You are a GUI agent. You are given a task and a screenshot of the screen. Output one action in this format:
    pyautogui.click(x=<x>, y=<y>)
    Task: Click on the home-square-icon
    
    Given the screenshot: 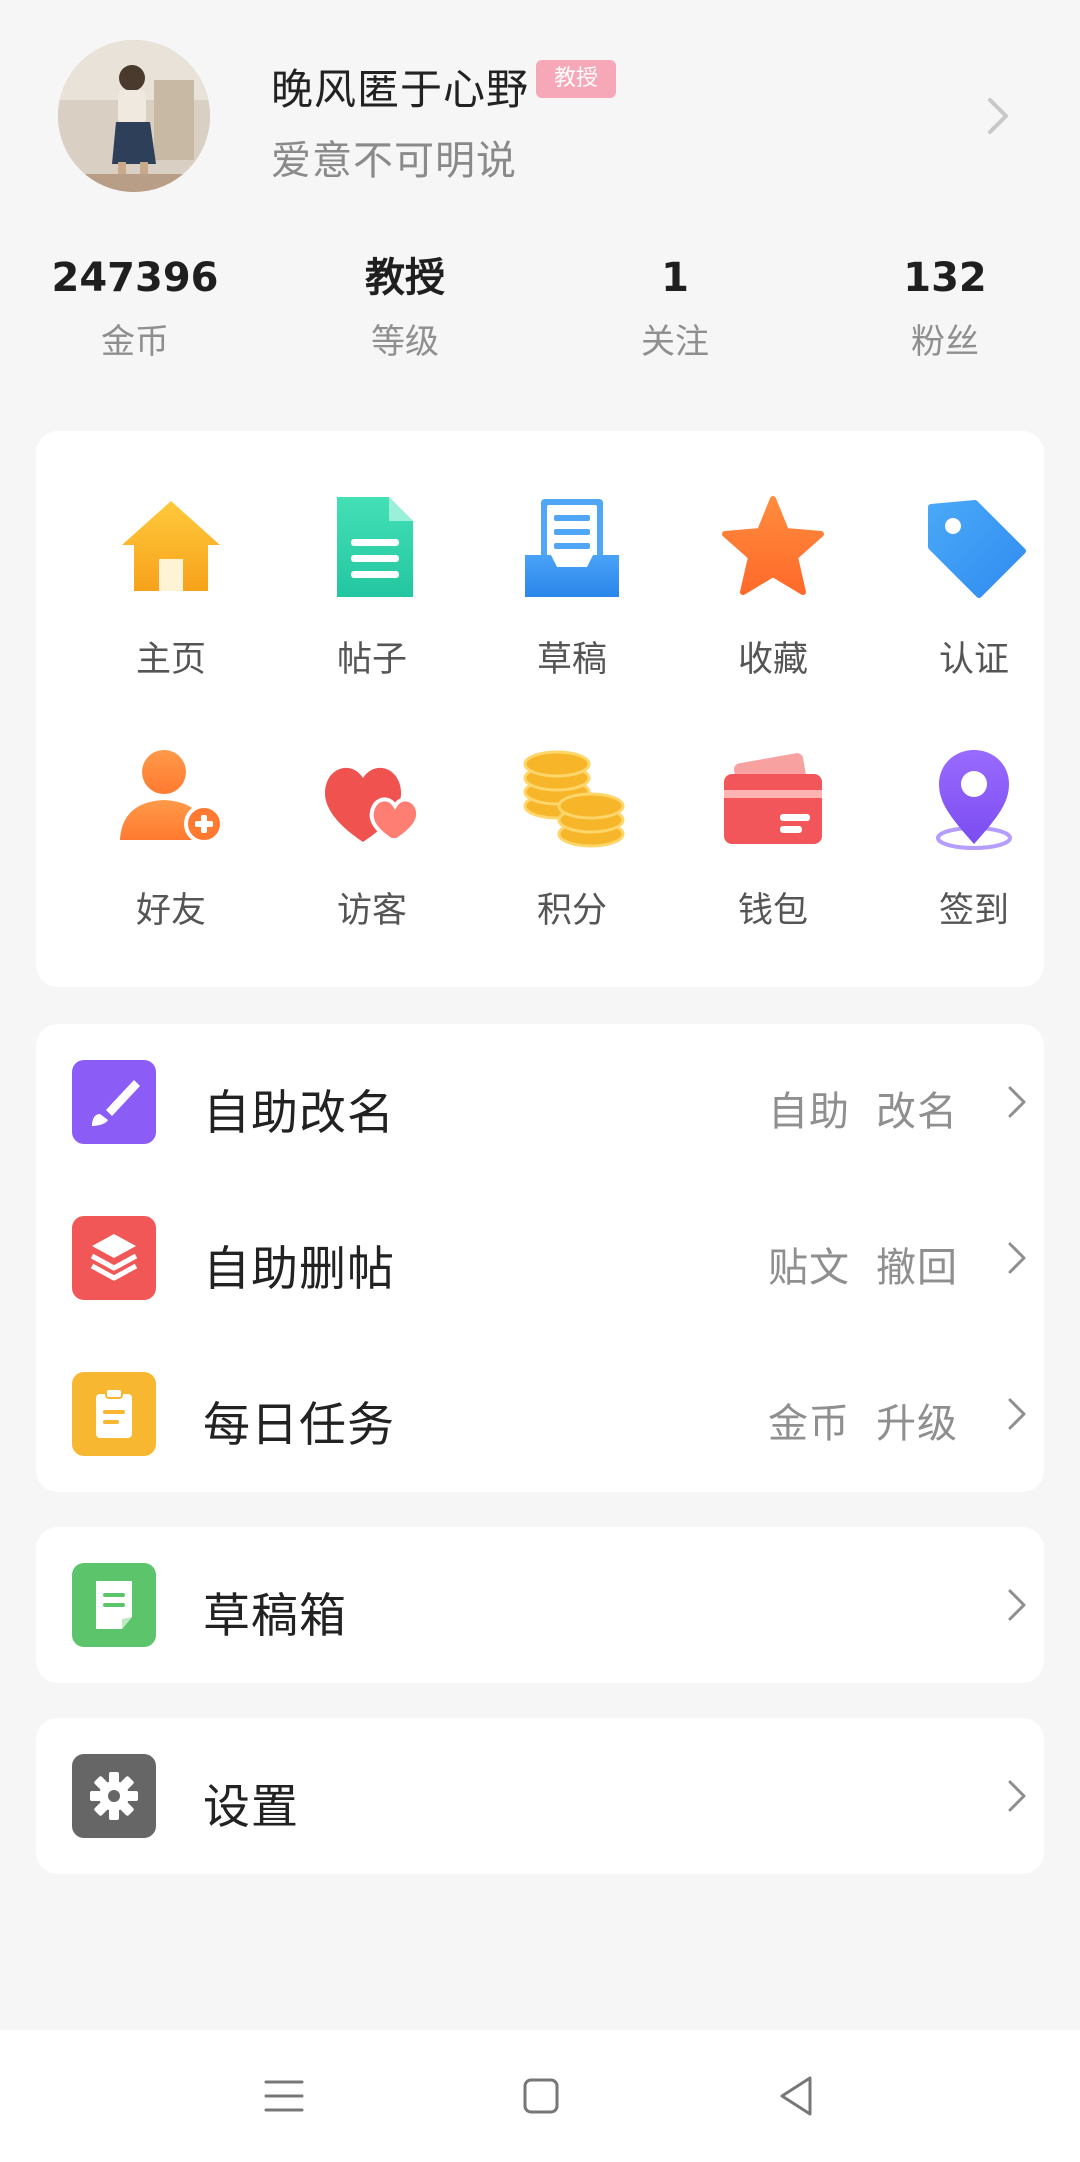 What is the action you would take?
    pyautogui.click(x=541, y=2096)
    